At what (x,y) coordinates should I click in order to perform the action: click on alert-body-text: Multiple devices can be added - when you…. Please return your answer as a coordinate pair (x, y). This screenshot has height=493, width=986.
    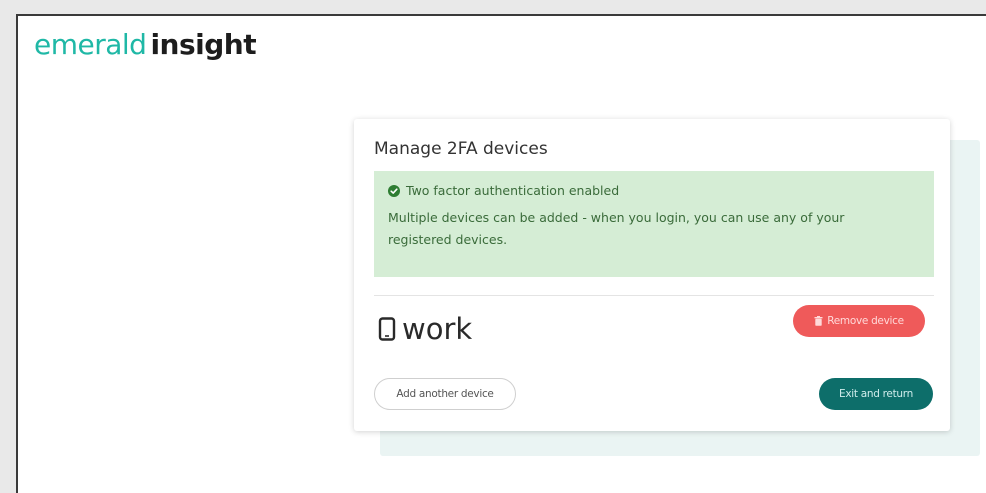
    Looking at the image, I should click on (616, 228).